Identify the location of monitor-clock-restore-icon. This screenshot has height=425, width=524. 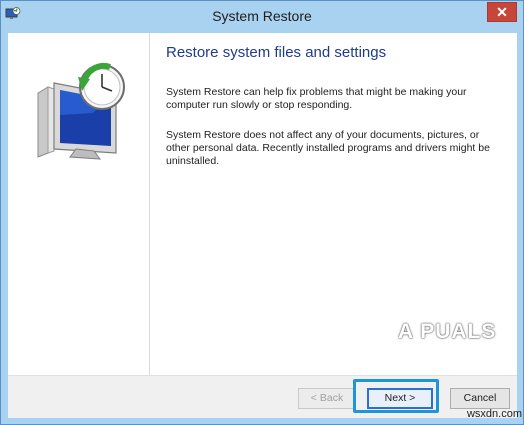
(81, 111).